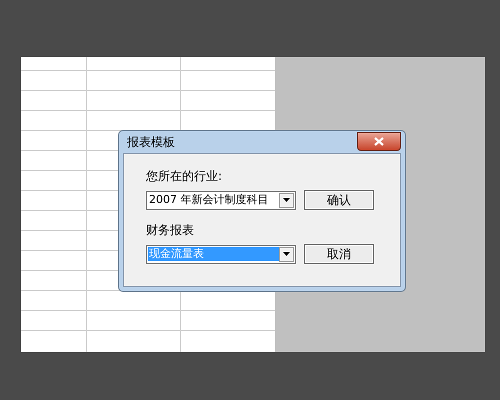 The image size is (500, 400). What do you see at coordinates (150, 142) in the screenshot?
I see `dialog-title: 报表模板` at bounding box center [150, 142].